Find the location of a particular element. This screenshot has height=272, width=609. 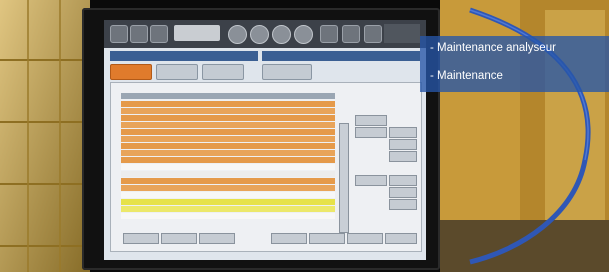

caption-line-maintenance: - Maintenance is located at coordinates (466, 76).